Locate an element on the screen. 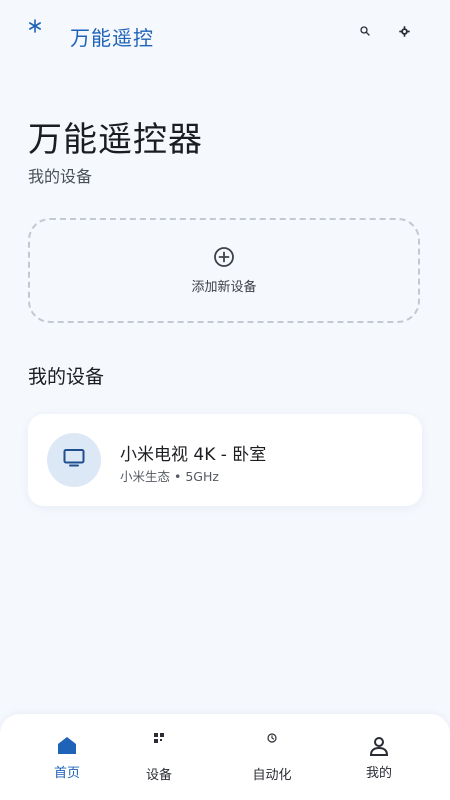 The image size is (450, 800). app-title: 万能遥控 is located at coordinates (112, 38).